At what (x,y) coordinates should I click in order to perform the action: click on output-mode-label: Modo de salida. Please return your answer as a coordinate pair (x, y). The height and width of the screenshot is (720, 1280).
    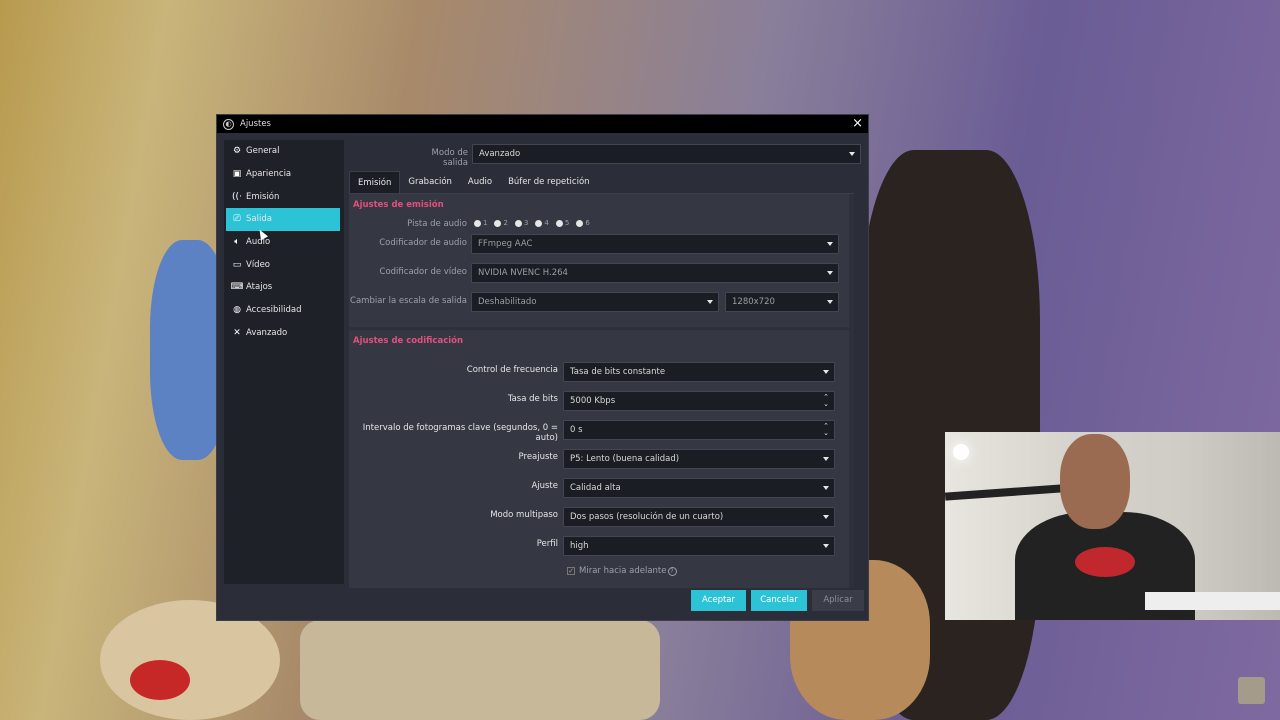
    Looking at the image, I should click on (449, 158).